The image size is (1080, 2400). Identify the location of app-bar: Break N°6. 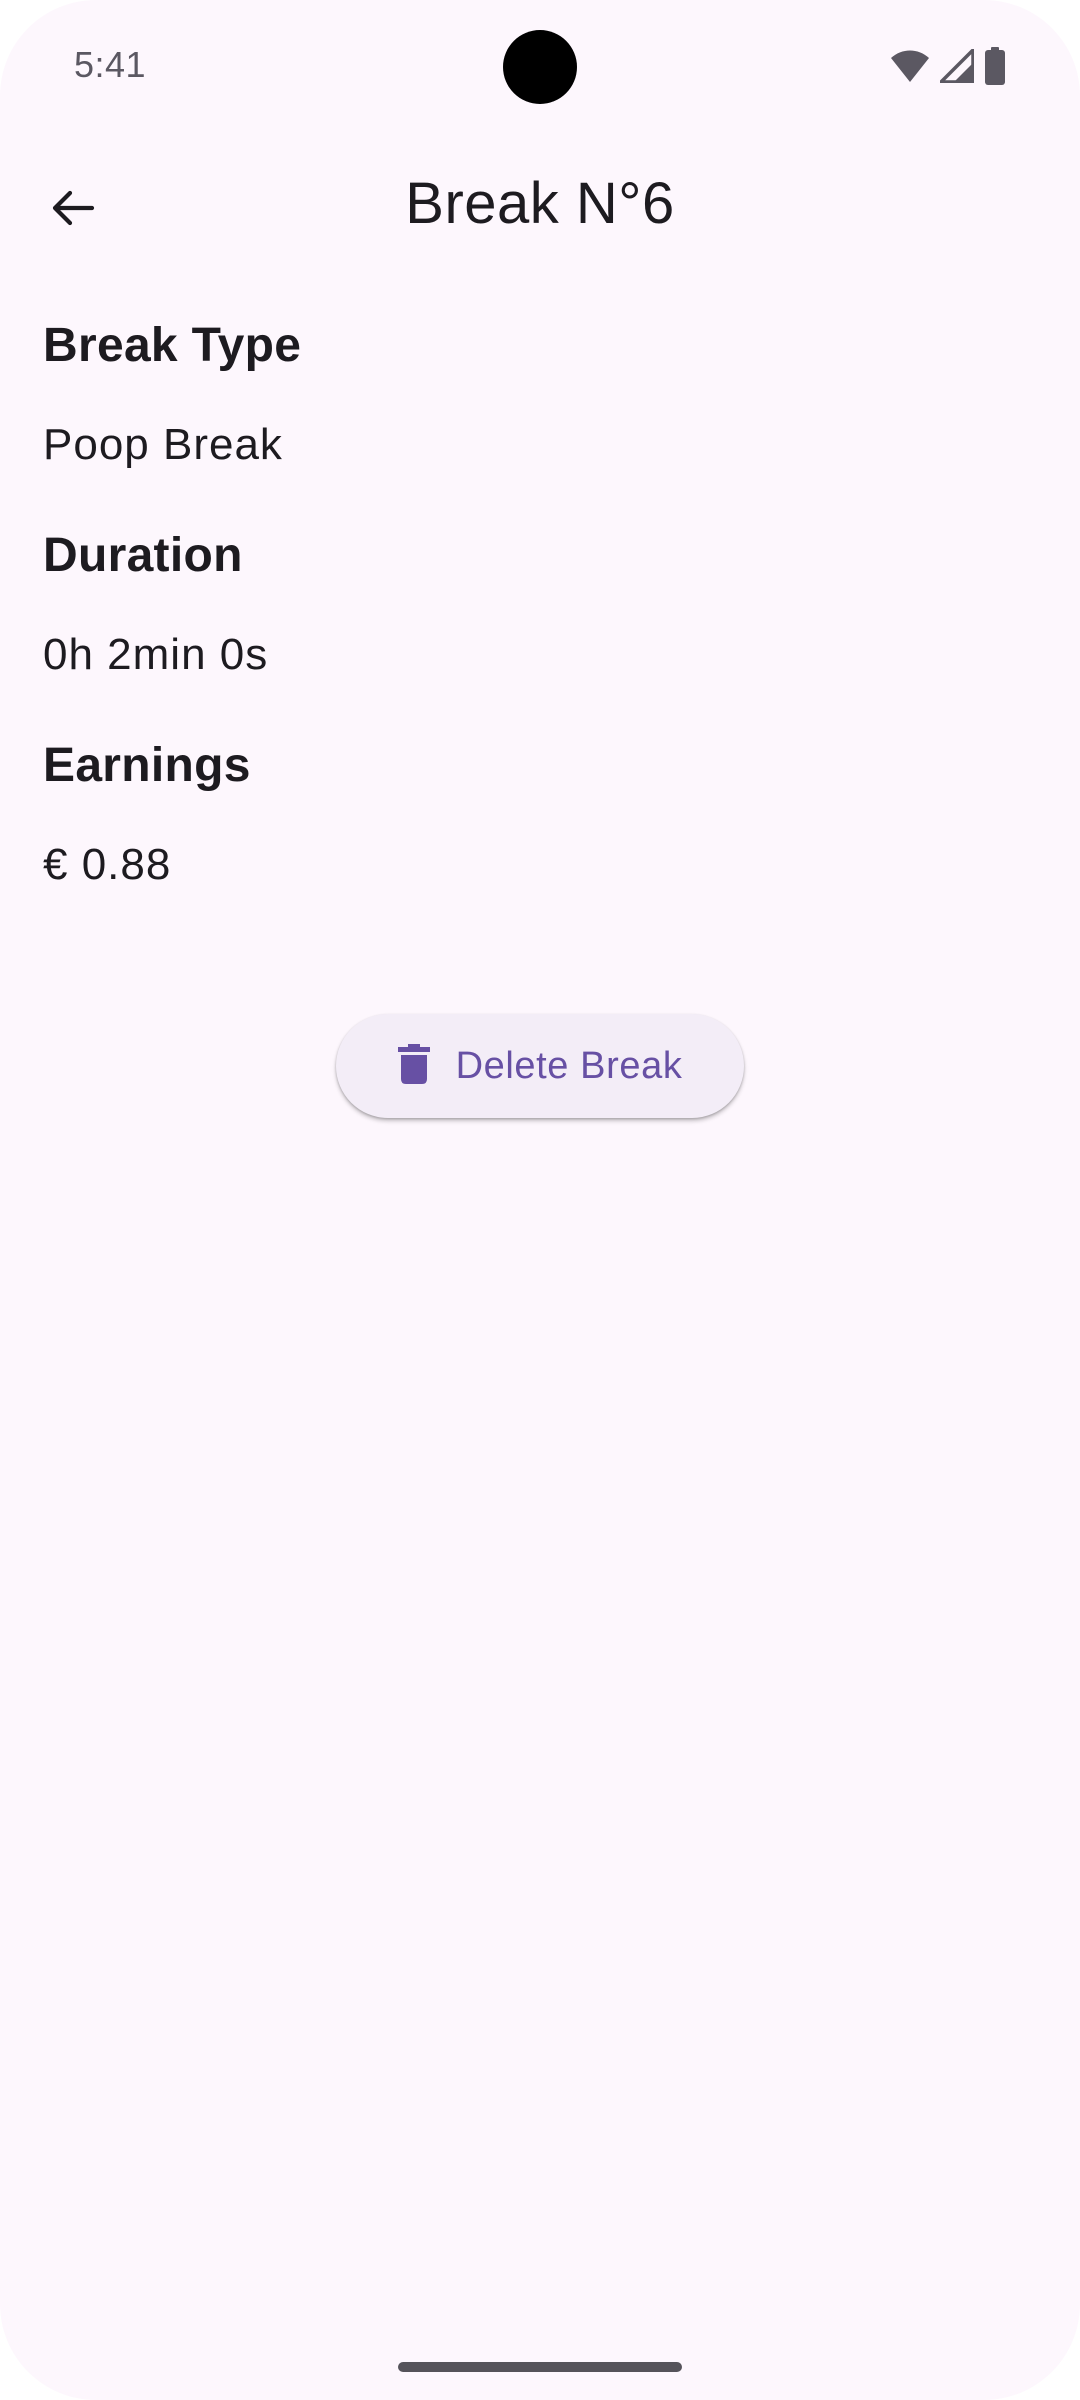
(540, 206).